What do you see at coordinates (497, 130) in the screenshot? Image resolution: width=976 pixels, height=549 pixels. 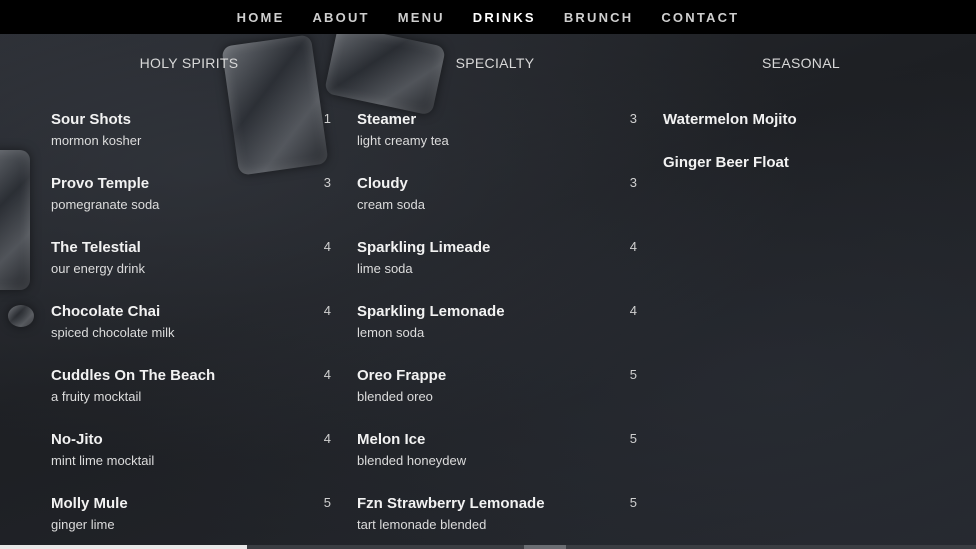 I see `menu-item: Steamer light creamy tea 3` at bounding box center [497, 130].